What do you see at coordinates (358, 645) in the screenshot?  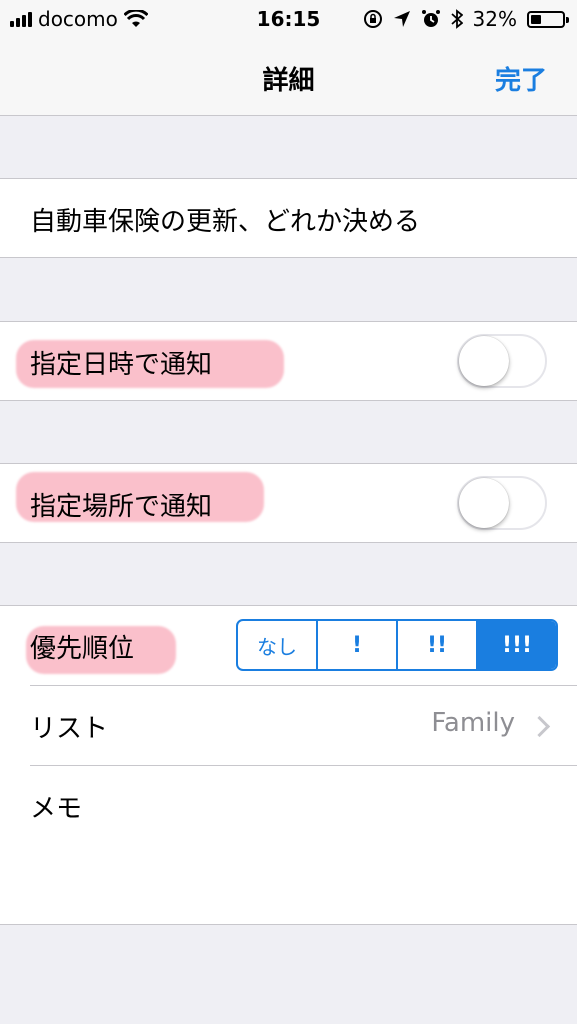 I see `priority-option-low: !` at bounding box center [358, 645].